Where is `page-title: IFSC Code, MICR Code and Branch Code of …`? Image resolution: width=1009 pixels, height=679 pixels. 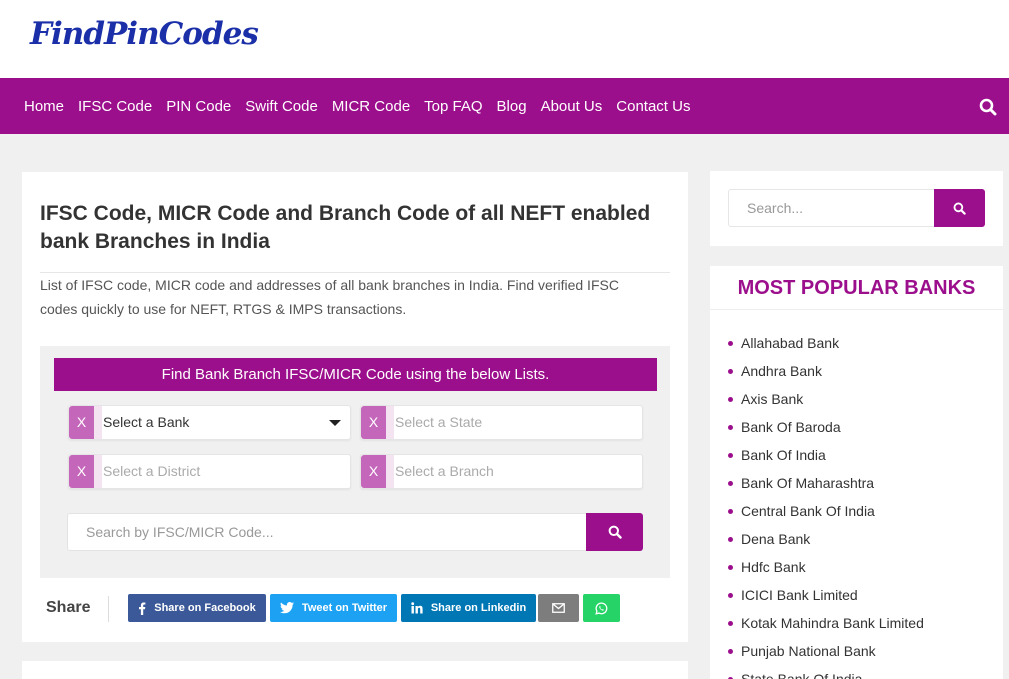
page-title: IFSC Code, MICR Code and Branch Code of … is located at coordinates (345, 227).